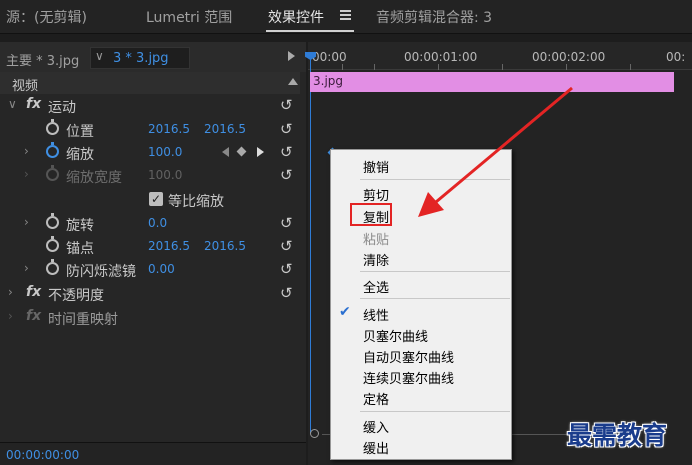 The width and height of the screenshot is (692, 465). What do you see at coordinates (150, 83) in the screenshot?
I see `video-section-header: 视频` at bounding box center [150, 83].